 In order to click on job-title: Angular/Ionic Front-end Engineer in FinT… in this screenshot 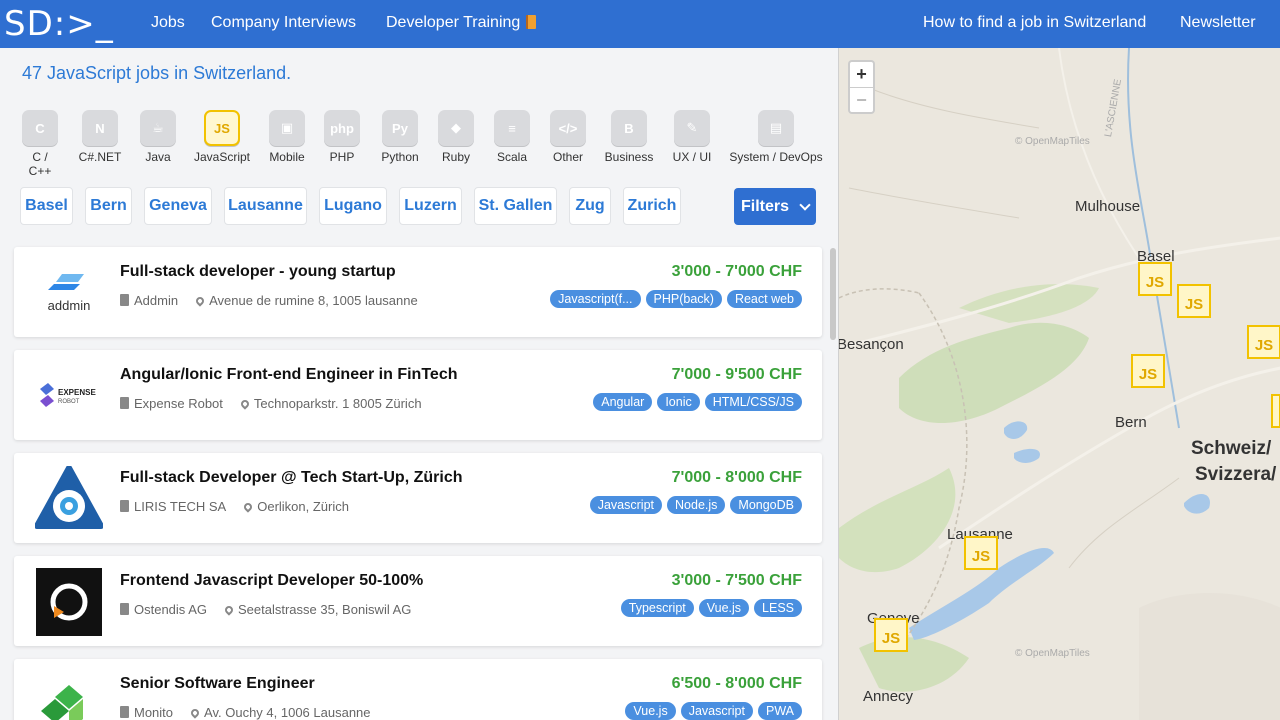, I will do `click(288, 375)`.